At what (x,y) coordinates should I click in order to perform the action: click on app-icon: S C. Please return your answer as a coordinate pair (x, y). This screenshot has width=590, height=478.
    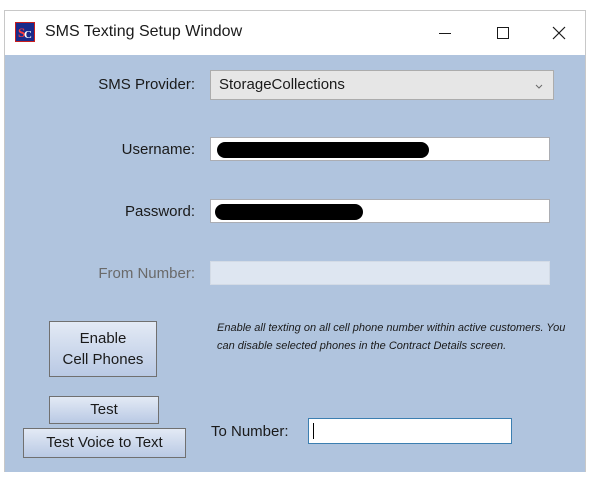
    Looking at the image, I should click on (25, 32).